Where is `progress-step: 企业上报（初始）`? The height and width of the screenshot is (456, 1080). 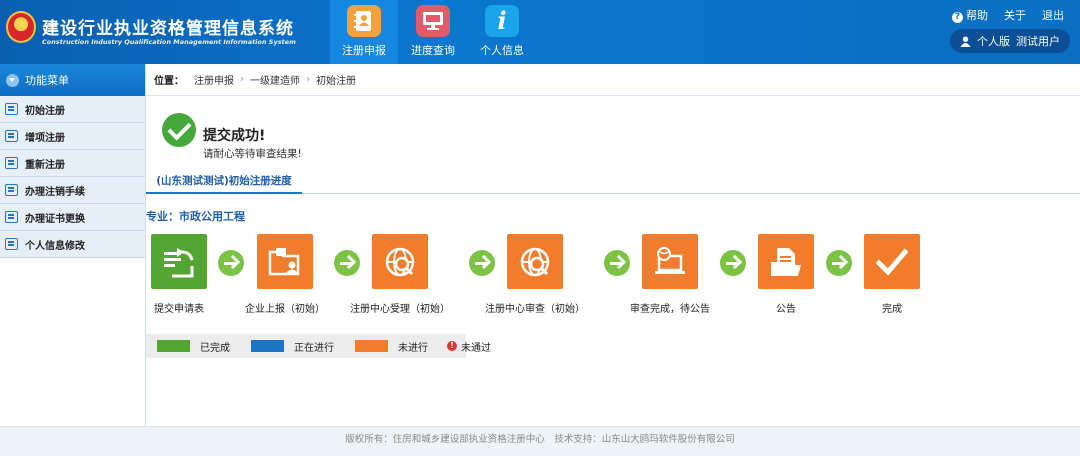 progress-step: 企业上报（初始） is located at coordinates (285, 274).